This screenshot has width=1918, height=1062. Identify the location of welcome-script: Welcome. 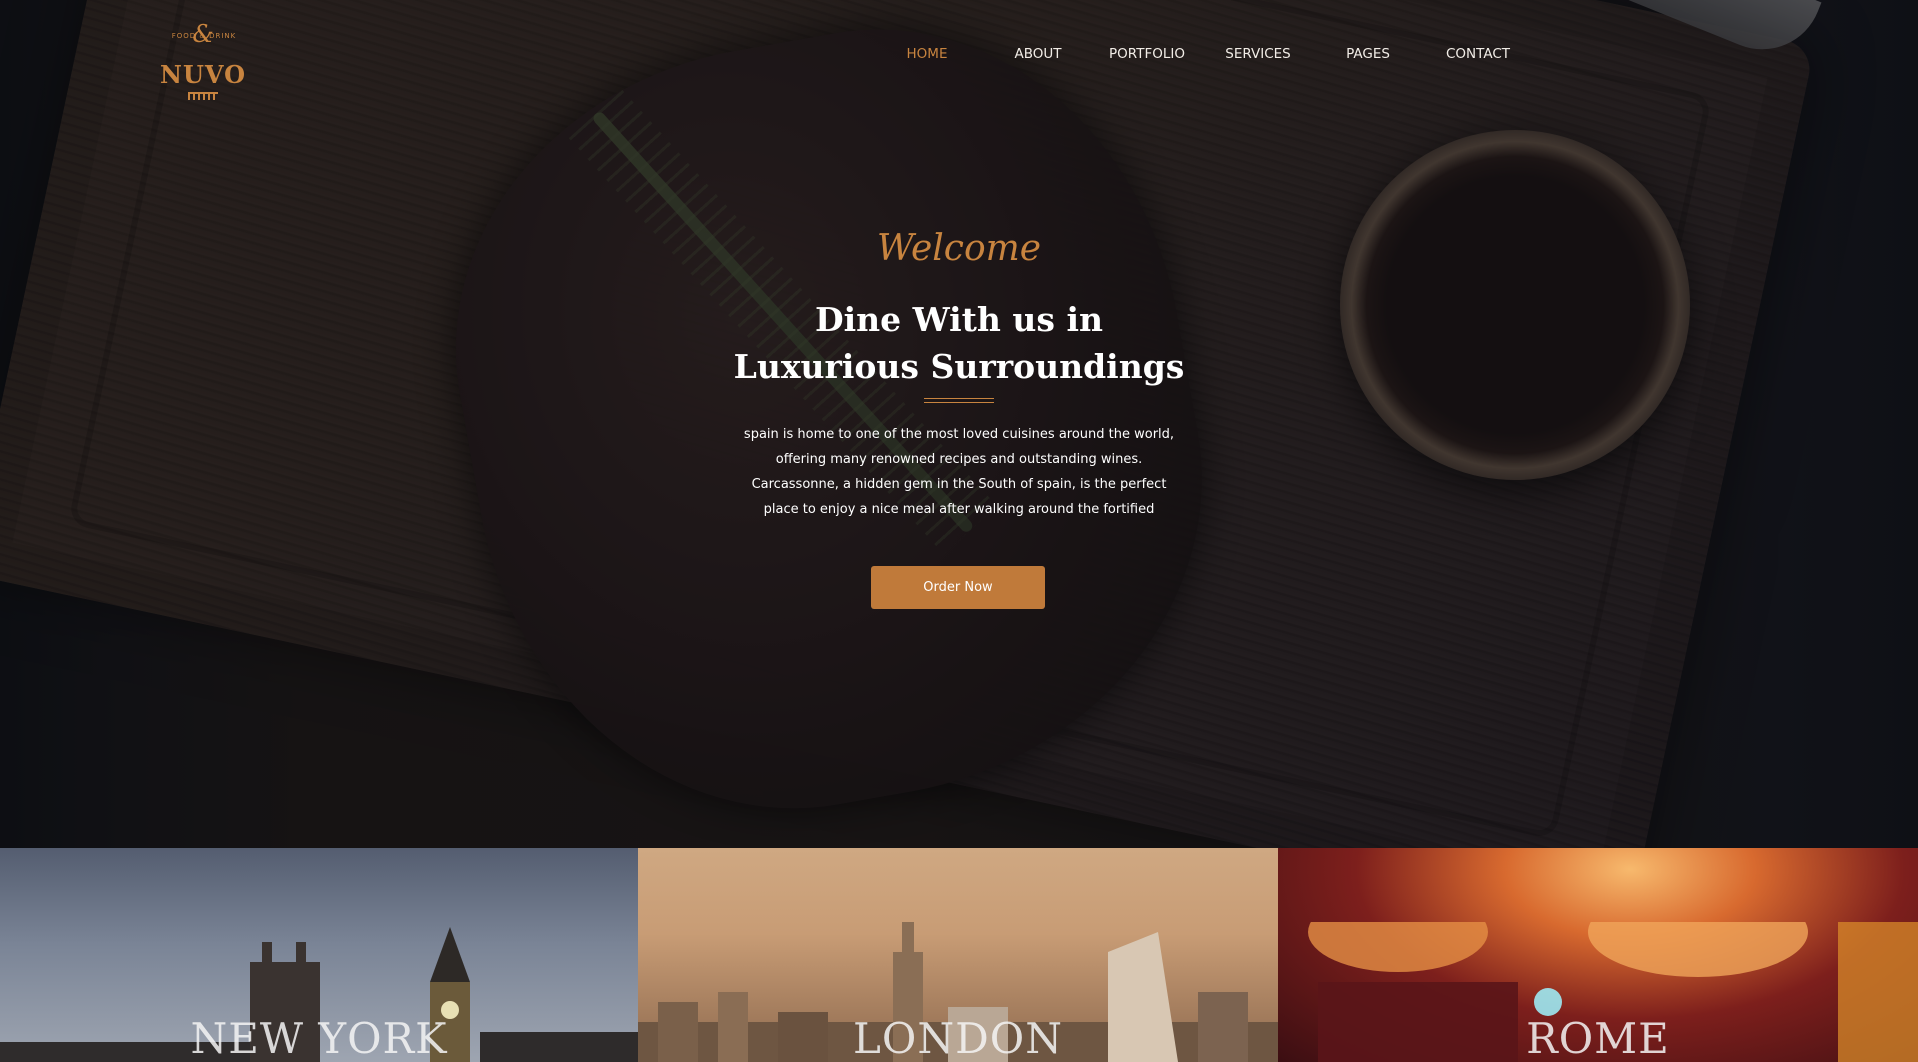
(959, 248).